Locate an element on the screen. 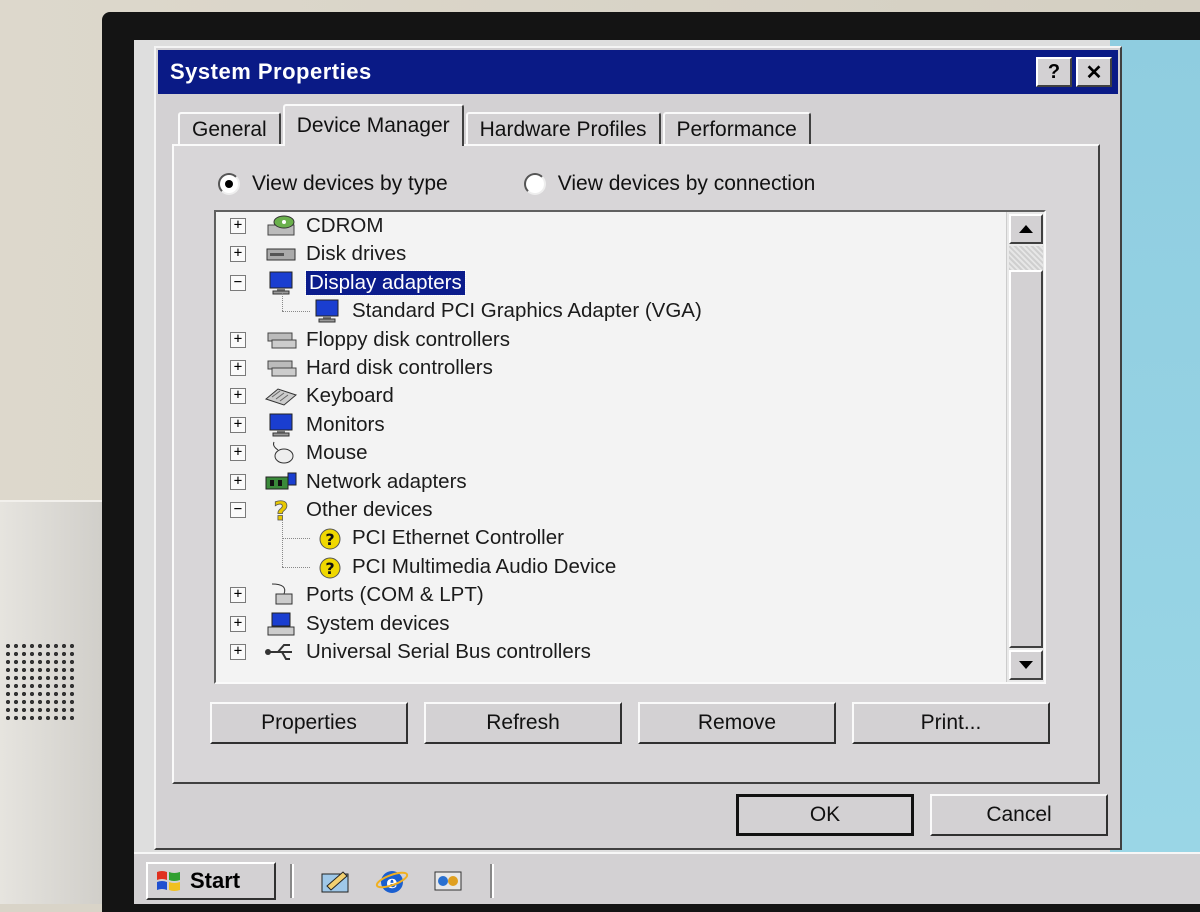 This screenshot has width=1200, height=912. remove-button: Remove is located at coordinates (737, 723).